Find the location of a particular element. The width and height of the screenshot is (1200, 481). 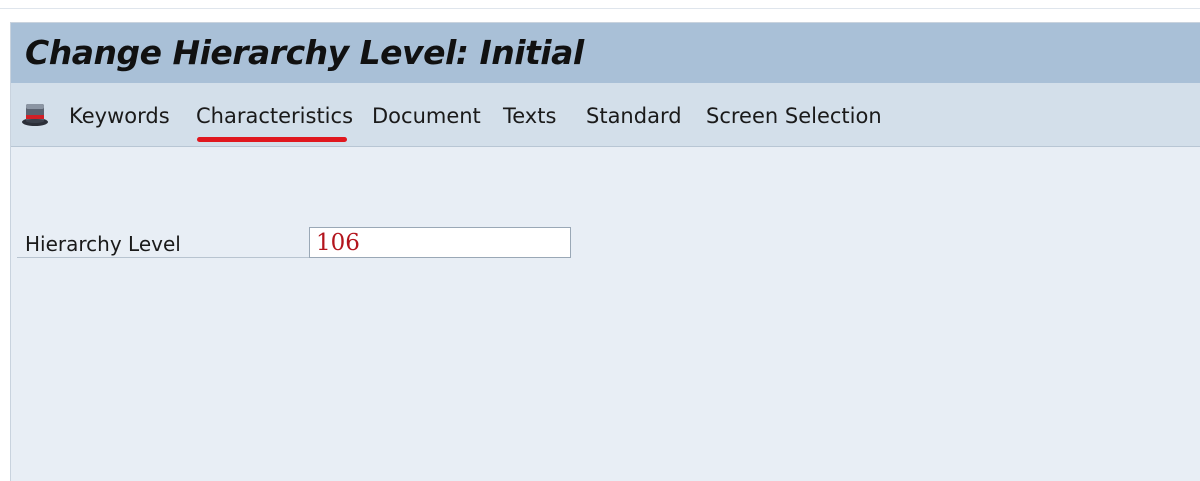

toolbar-item-document: Document is located at coordinates (426, 116).